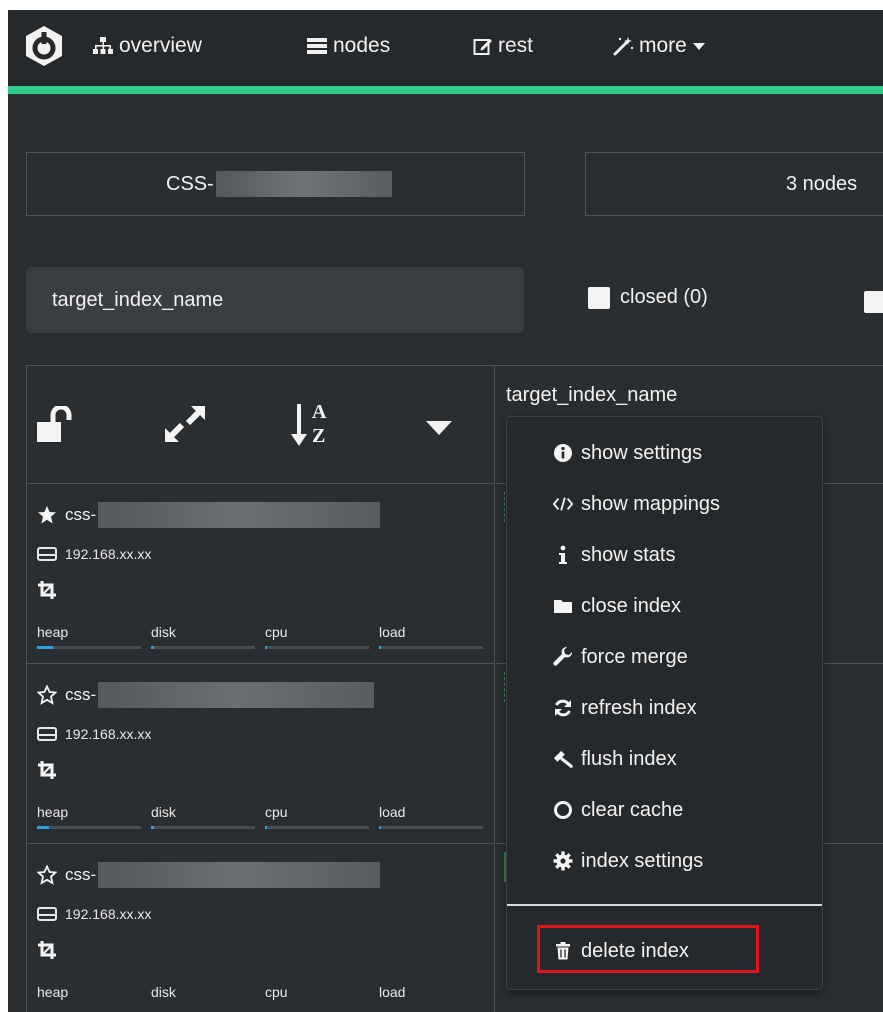 This screenshot has height=1012, width=883. Describe the element at coordinates (664, 905) in the screenshot. I see `menu-divider` at that location.